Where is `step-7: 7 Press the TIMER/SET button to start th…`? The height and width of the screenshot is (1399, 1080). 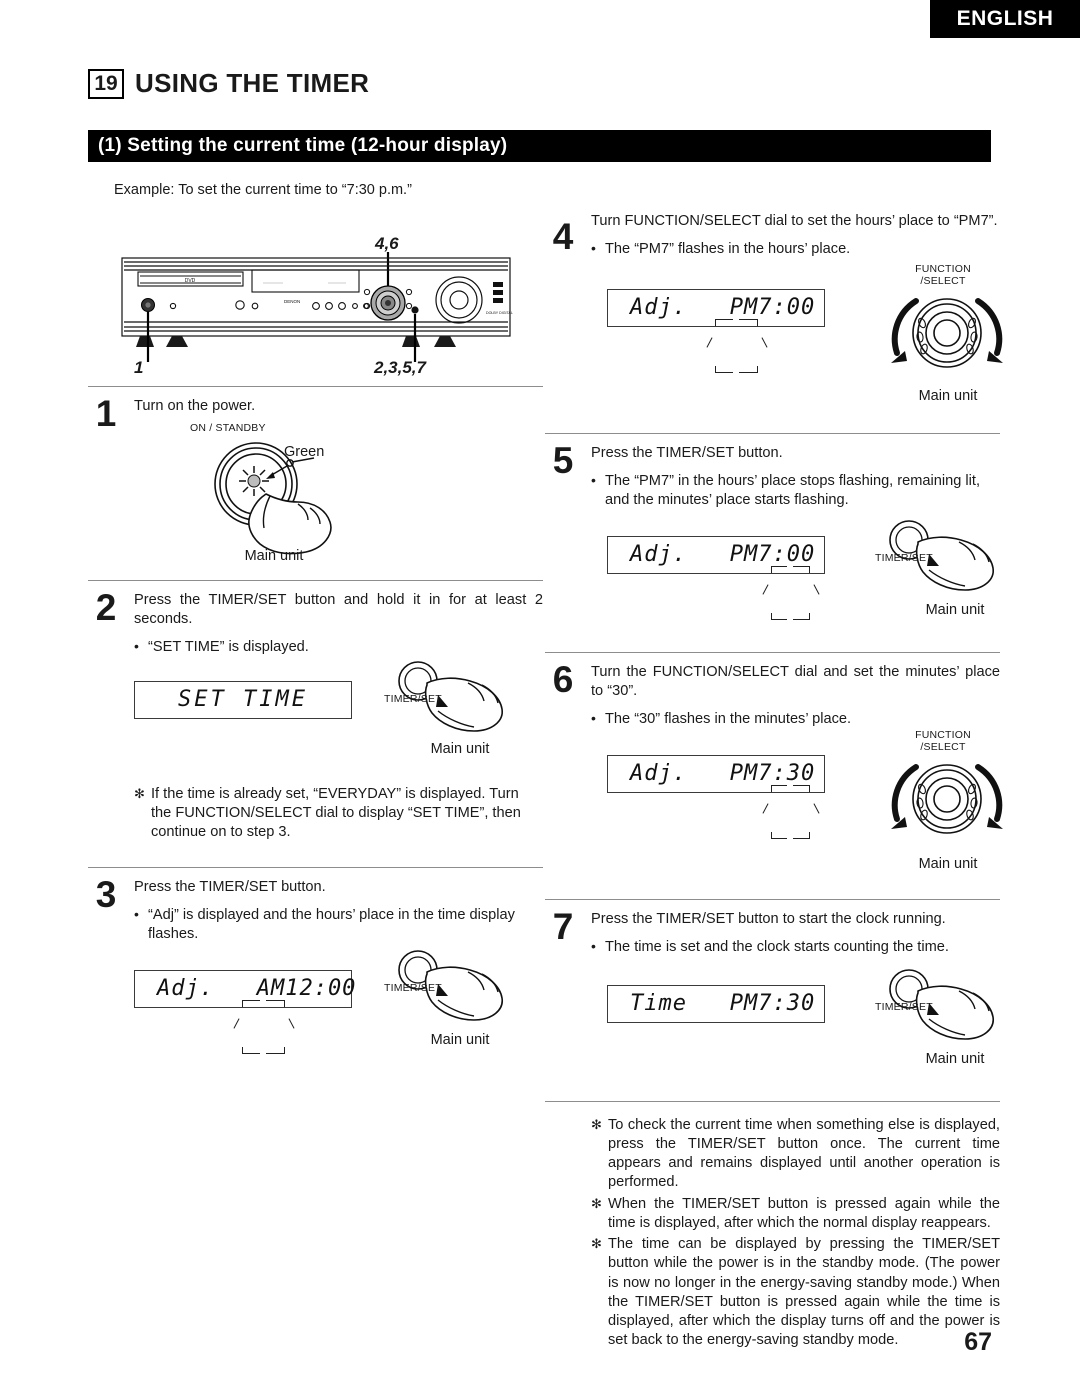 step-7: 7 Press the TIMER/SET button to start th… is located at coordinates (772, 1000).